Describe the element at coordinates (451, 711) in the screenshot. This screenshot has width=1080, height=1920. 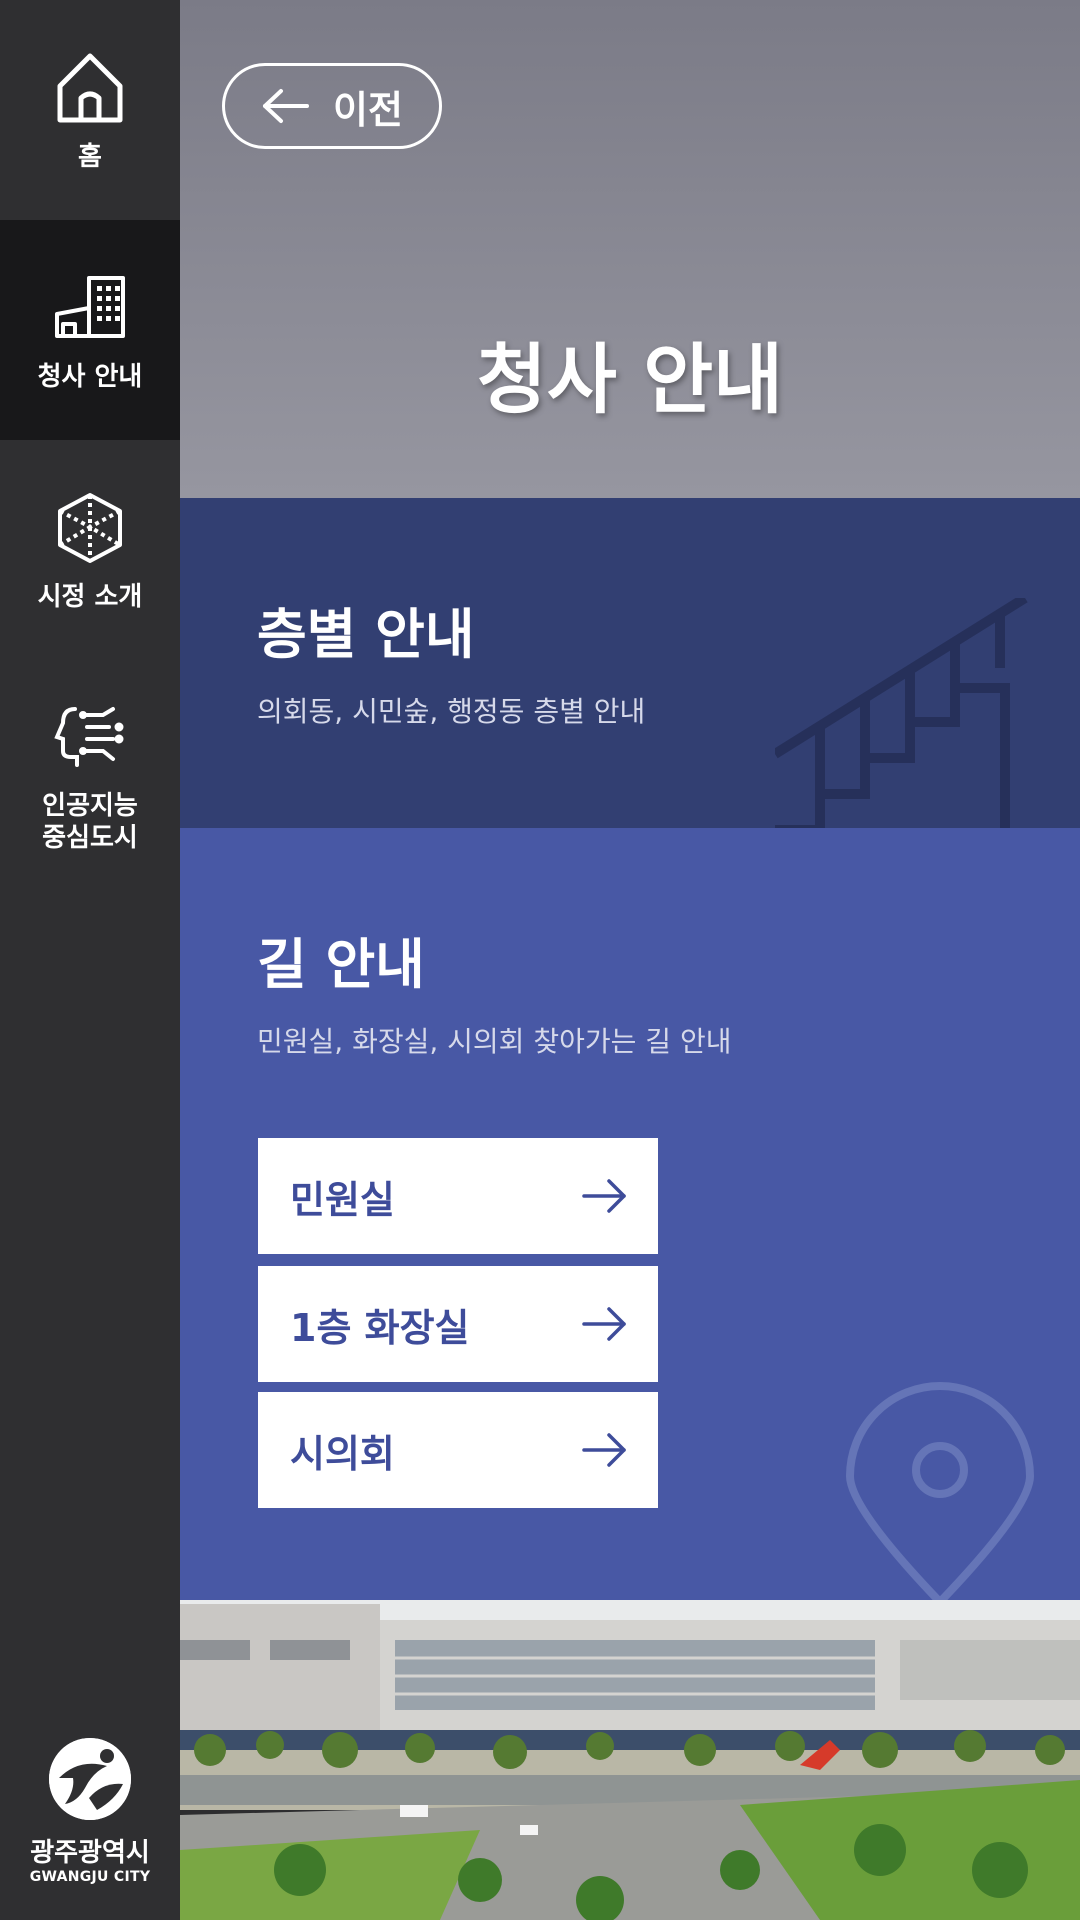
I see `floor-guide-description: 의회동, 시민숲, 행정동 층별 안내` at that location.